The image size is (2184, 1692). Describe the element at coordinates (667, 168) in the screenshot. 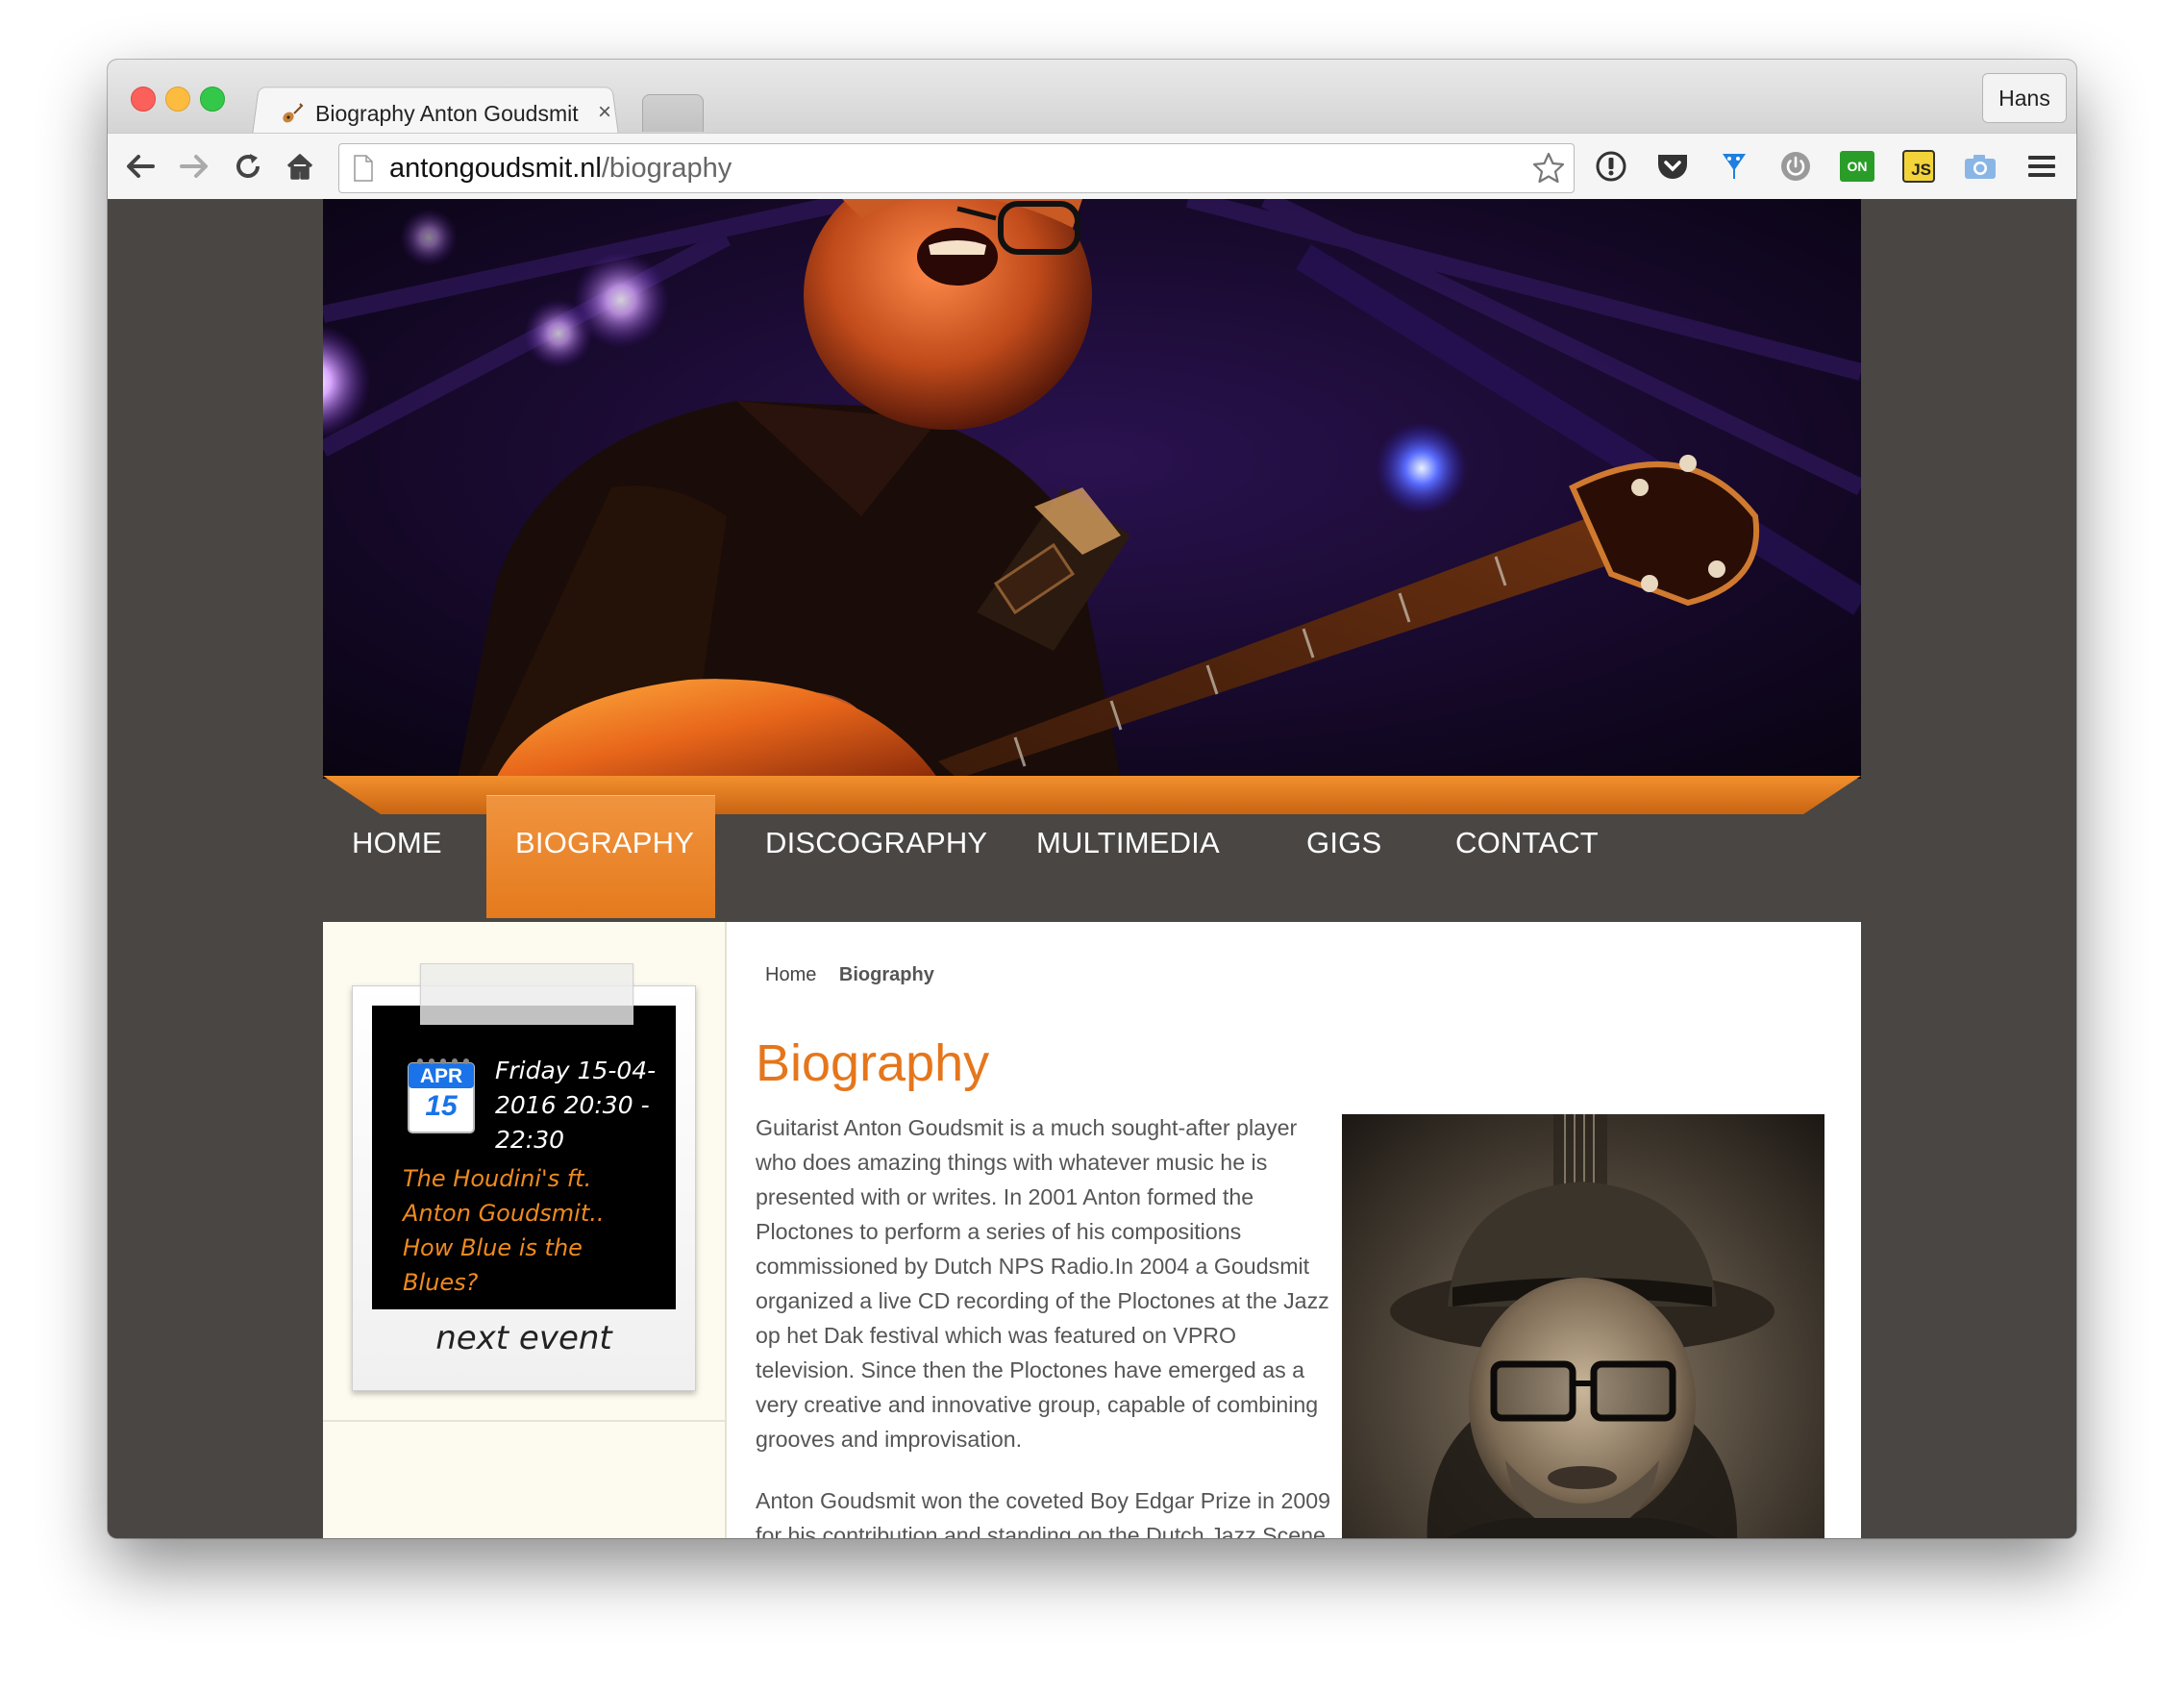

I see `url-path: /biography` at that location.